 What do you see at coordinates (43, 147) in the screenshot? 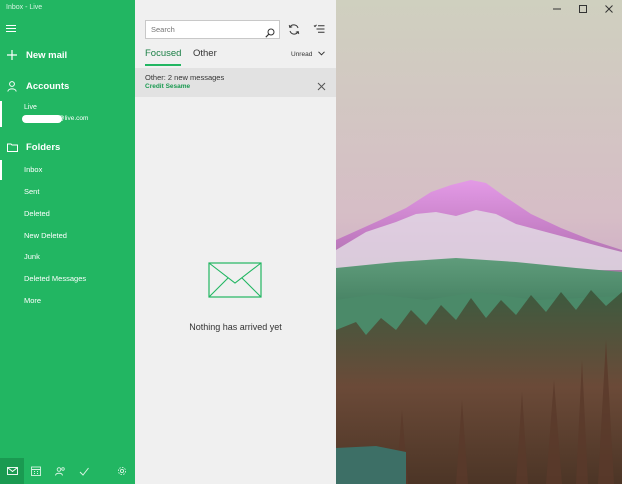
I see `folders-label: Folders` at bounding box center [43, 147].